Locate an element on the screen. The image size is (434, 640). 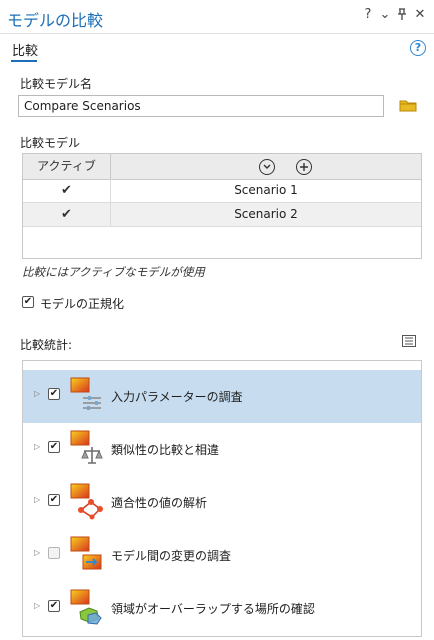
list-item: ▷ ✔ 入力パラメーターの調査 is located at coordinates (222, 396).